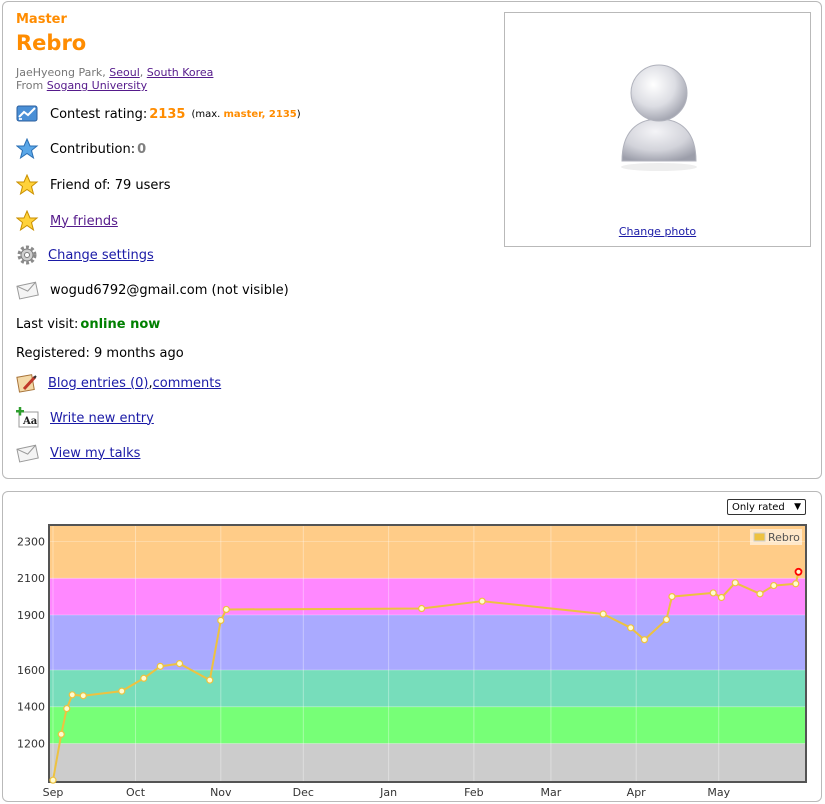  Describe the element at coordinates (63, 72) in the screenshot. I see `user-full-name: JaeHyeong Park,` at that location.